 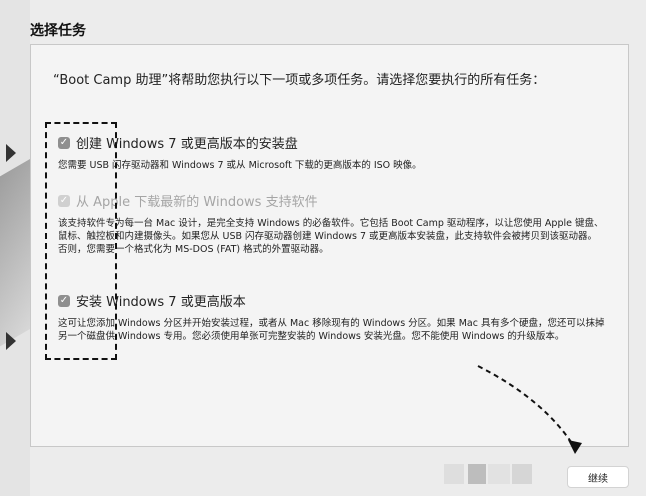 I want to click on option-label: 从 Apple 下载最新的 Windows 支持软件, so click(x=197, y=202).